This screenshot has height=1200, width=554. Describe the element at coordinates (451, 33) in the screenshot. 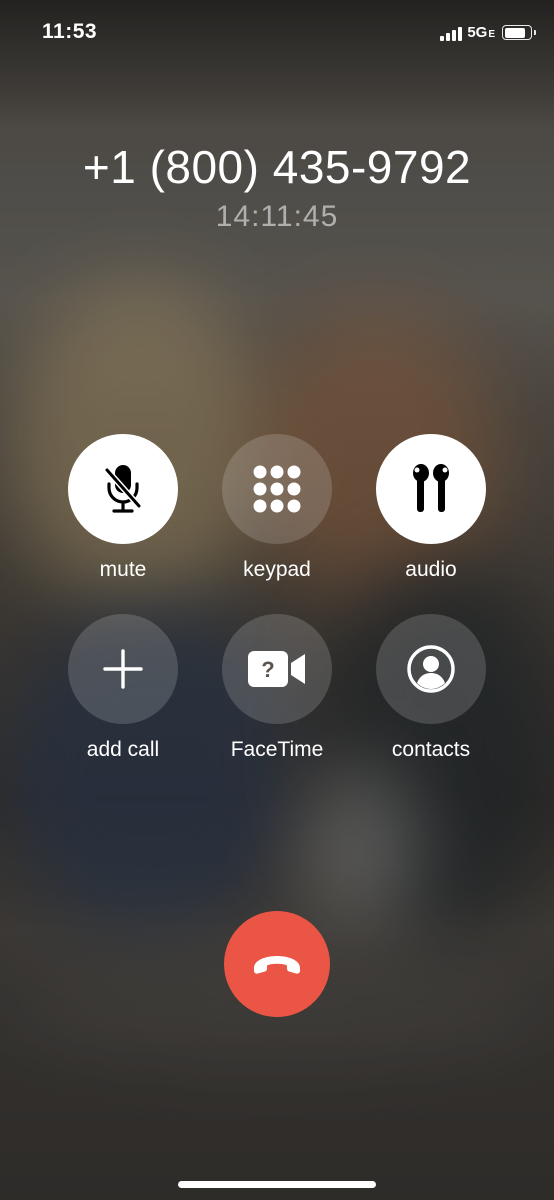

I see `cellular-signal-icon` at that location.